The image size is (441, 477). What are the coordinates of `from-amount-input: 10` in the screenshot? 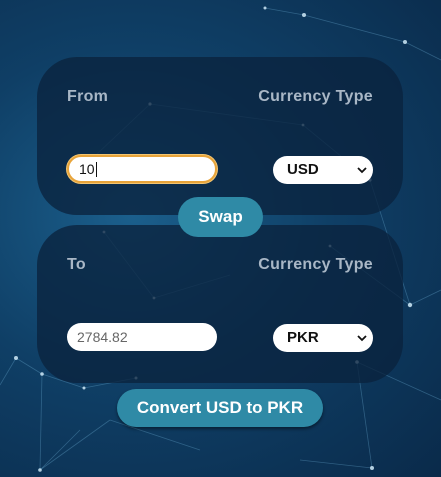 It's located at (142, 169).